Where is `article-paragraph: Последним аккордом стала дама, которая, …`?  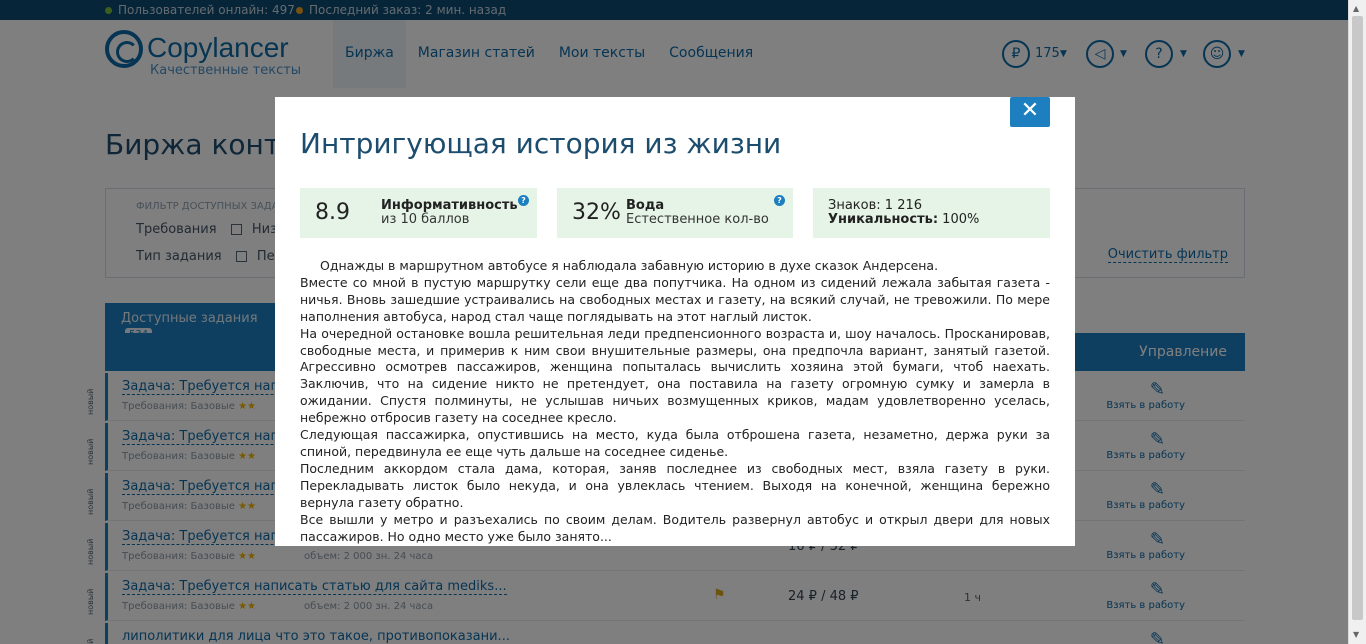 article-paragraph: Последним аккордом стала дама, которая, … is located at coordinates (675, 485).